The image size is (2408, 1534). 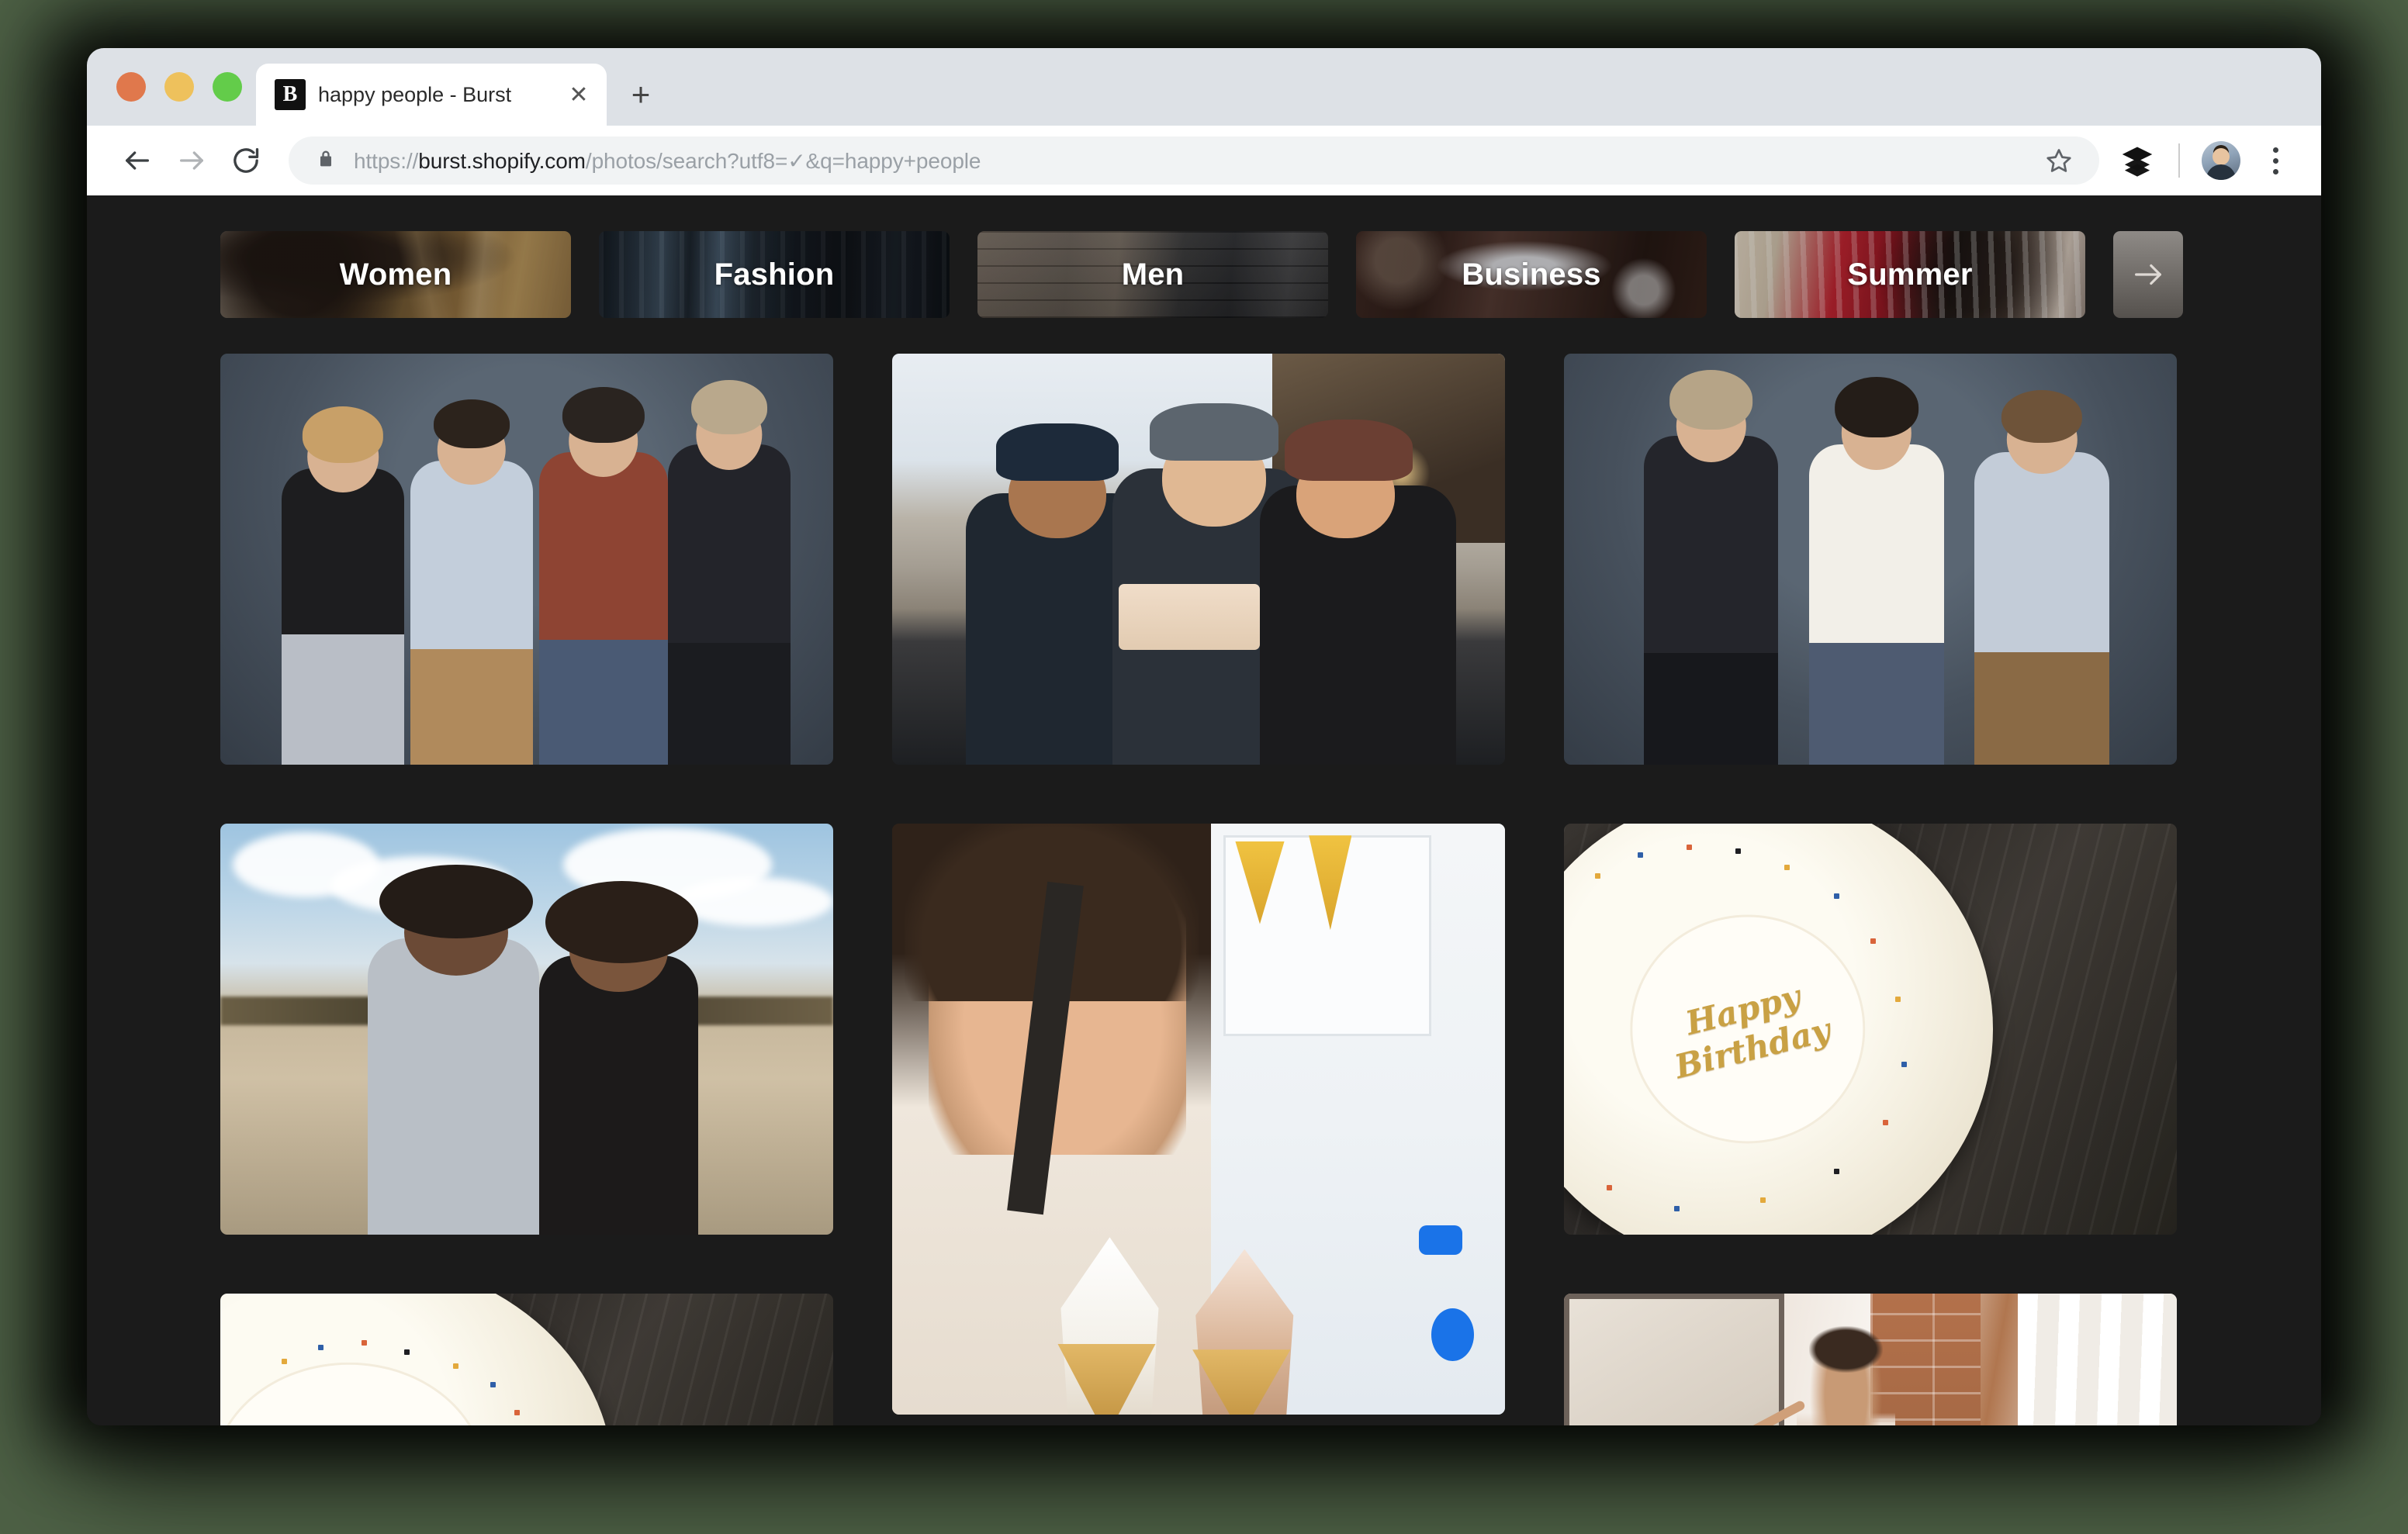 I want to click on category-label: Business, so click(x=1531, y=274).